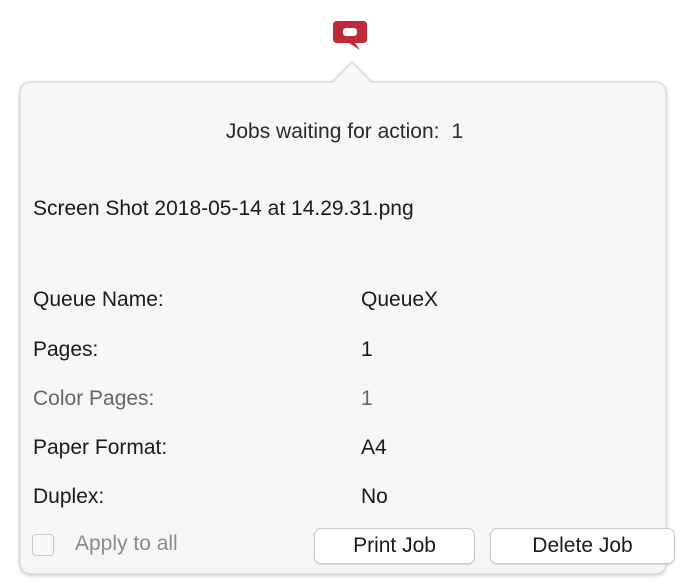 The width and height of the screenshot is (683, 585). I want to click on jobs-waiting-status: Jobs waiting for action: 1, so click(344, 132).